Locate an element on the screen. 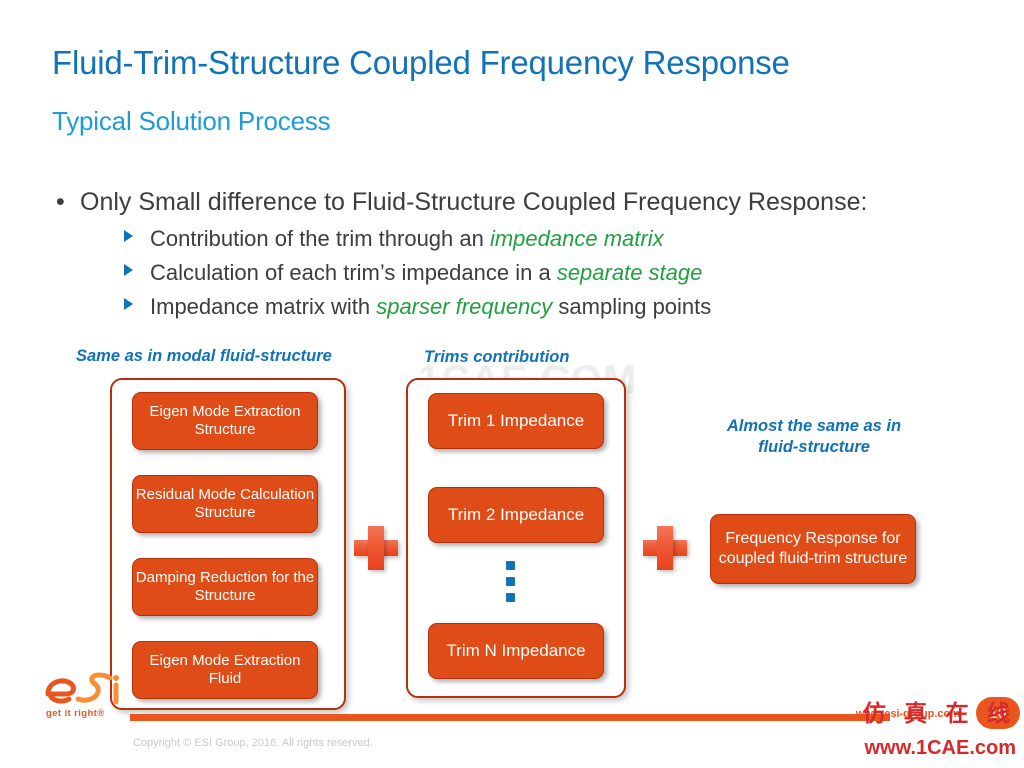 The width and height of the screenshot is (1024, 768). diagram-box-eigen-mode-structure: Eigen Mode Extraction Structure is located at coordinates (225, 421).